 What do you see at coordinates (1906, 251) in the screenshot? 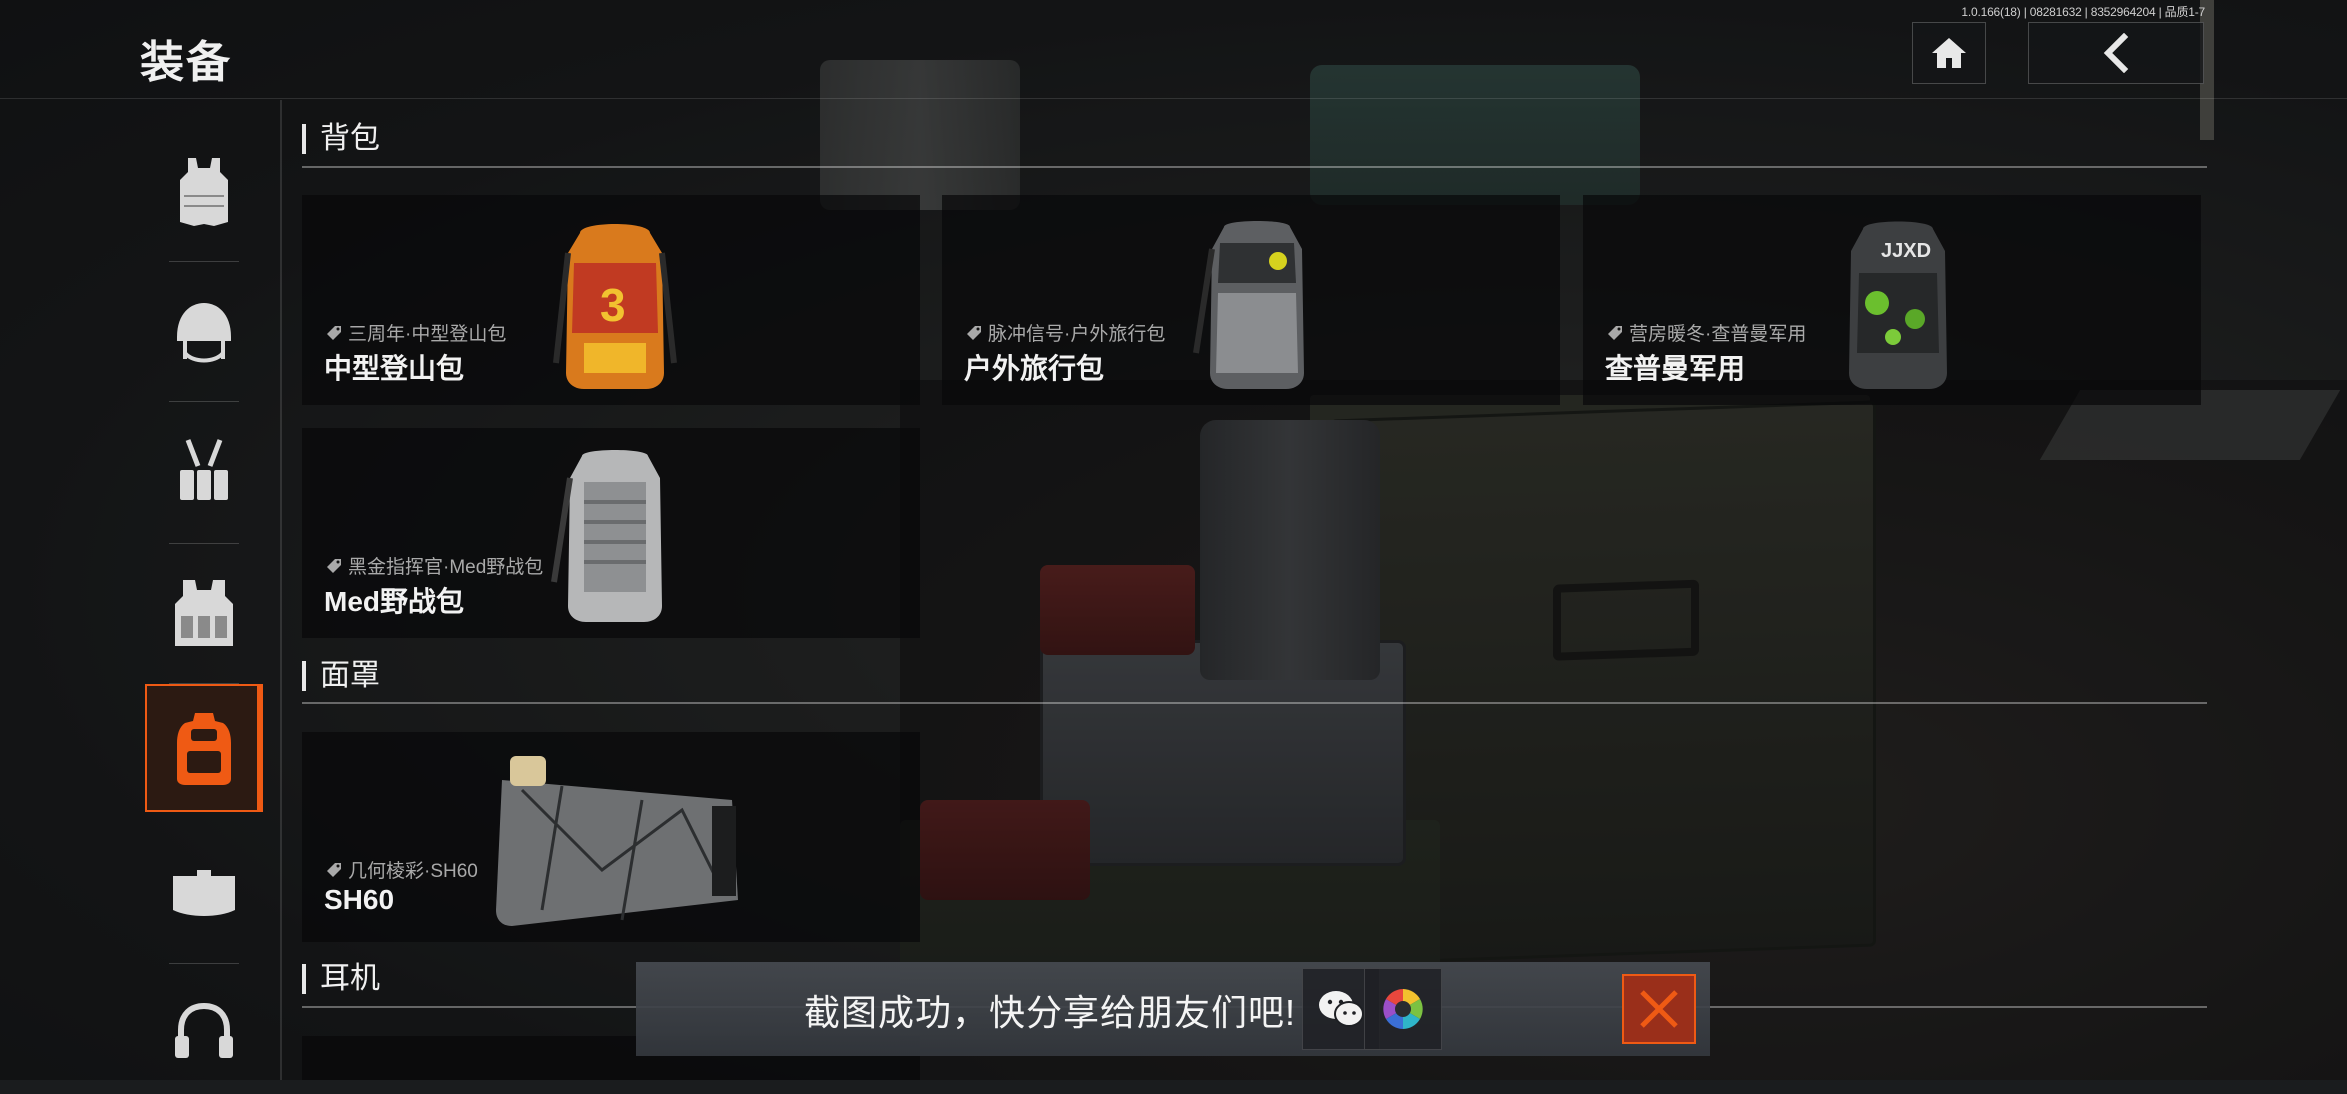
I see `svg-text: JJXD` at bounding box center [1906, 251].